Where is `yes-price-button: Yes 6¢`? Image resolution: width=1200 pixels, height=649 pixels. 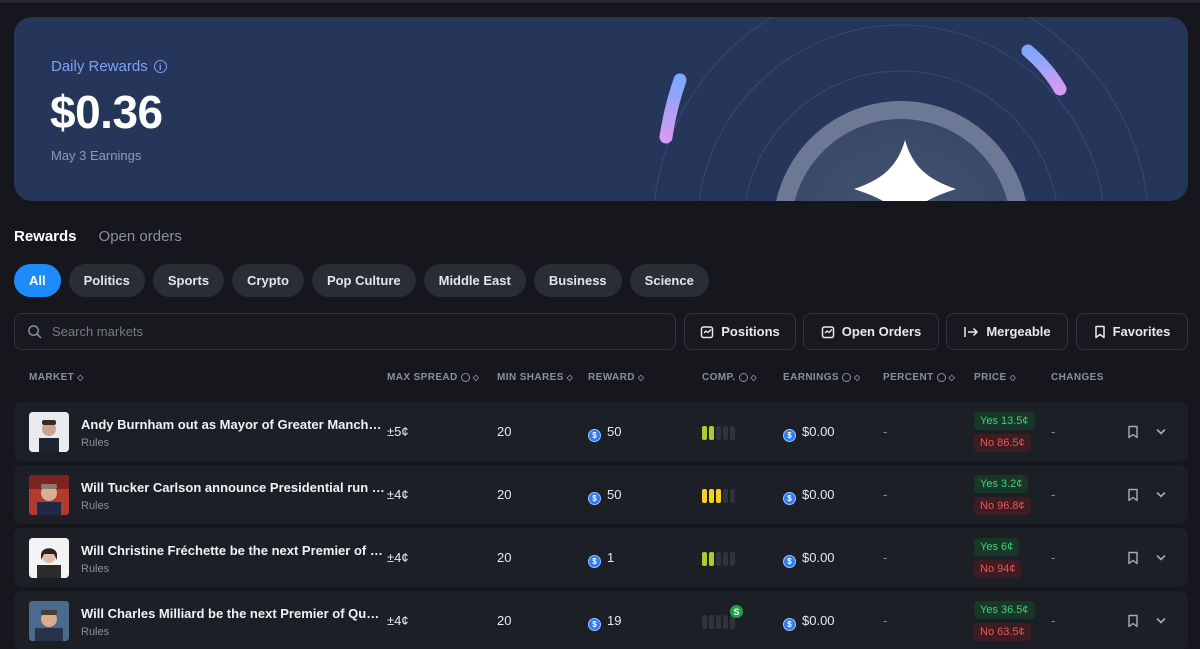
yes-price-button: Yes 6¢ is located at coordinates (997, 547).